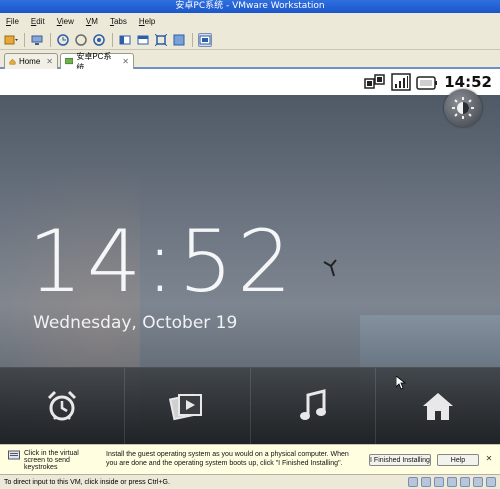 This screenshot has height=489, width=500. I want to click on menu-vm: VM, so click(92, 21).